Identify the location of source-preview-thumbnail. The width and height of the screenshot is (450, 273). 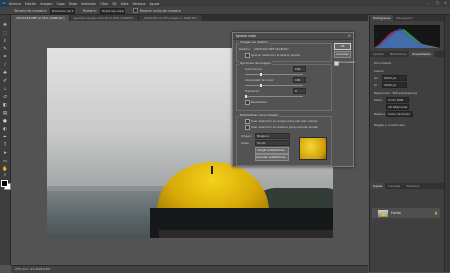
(313, 148).